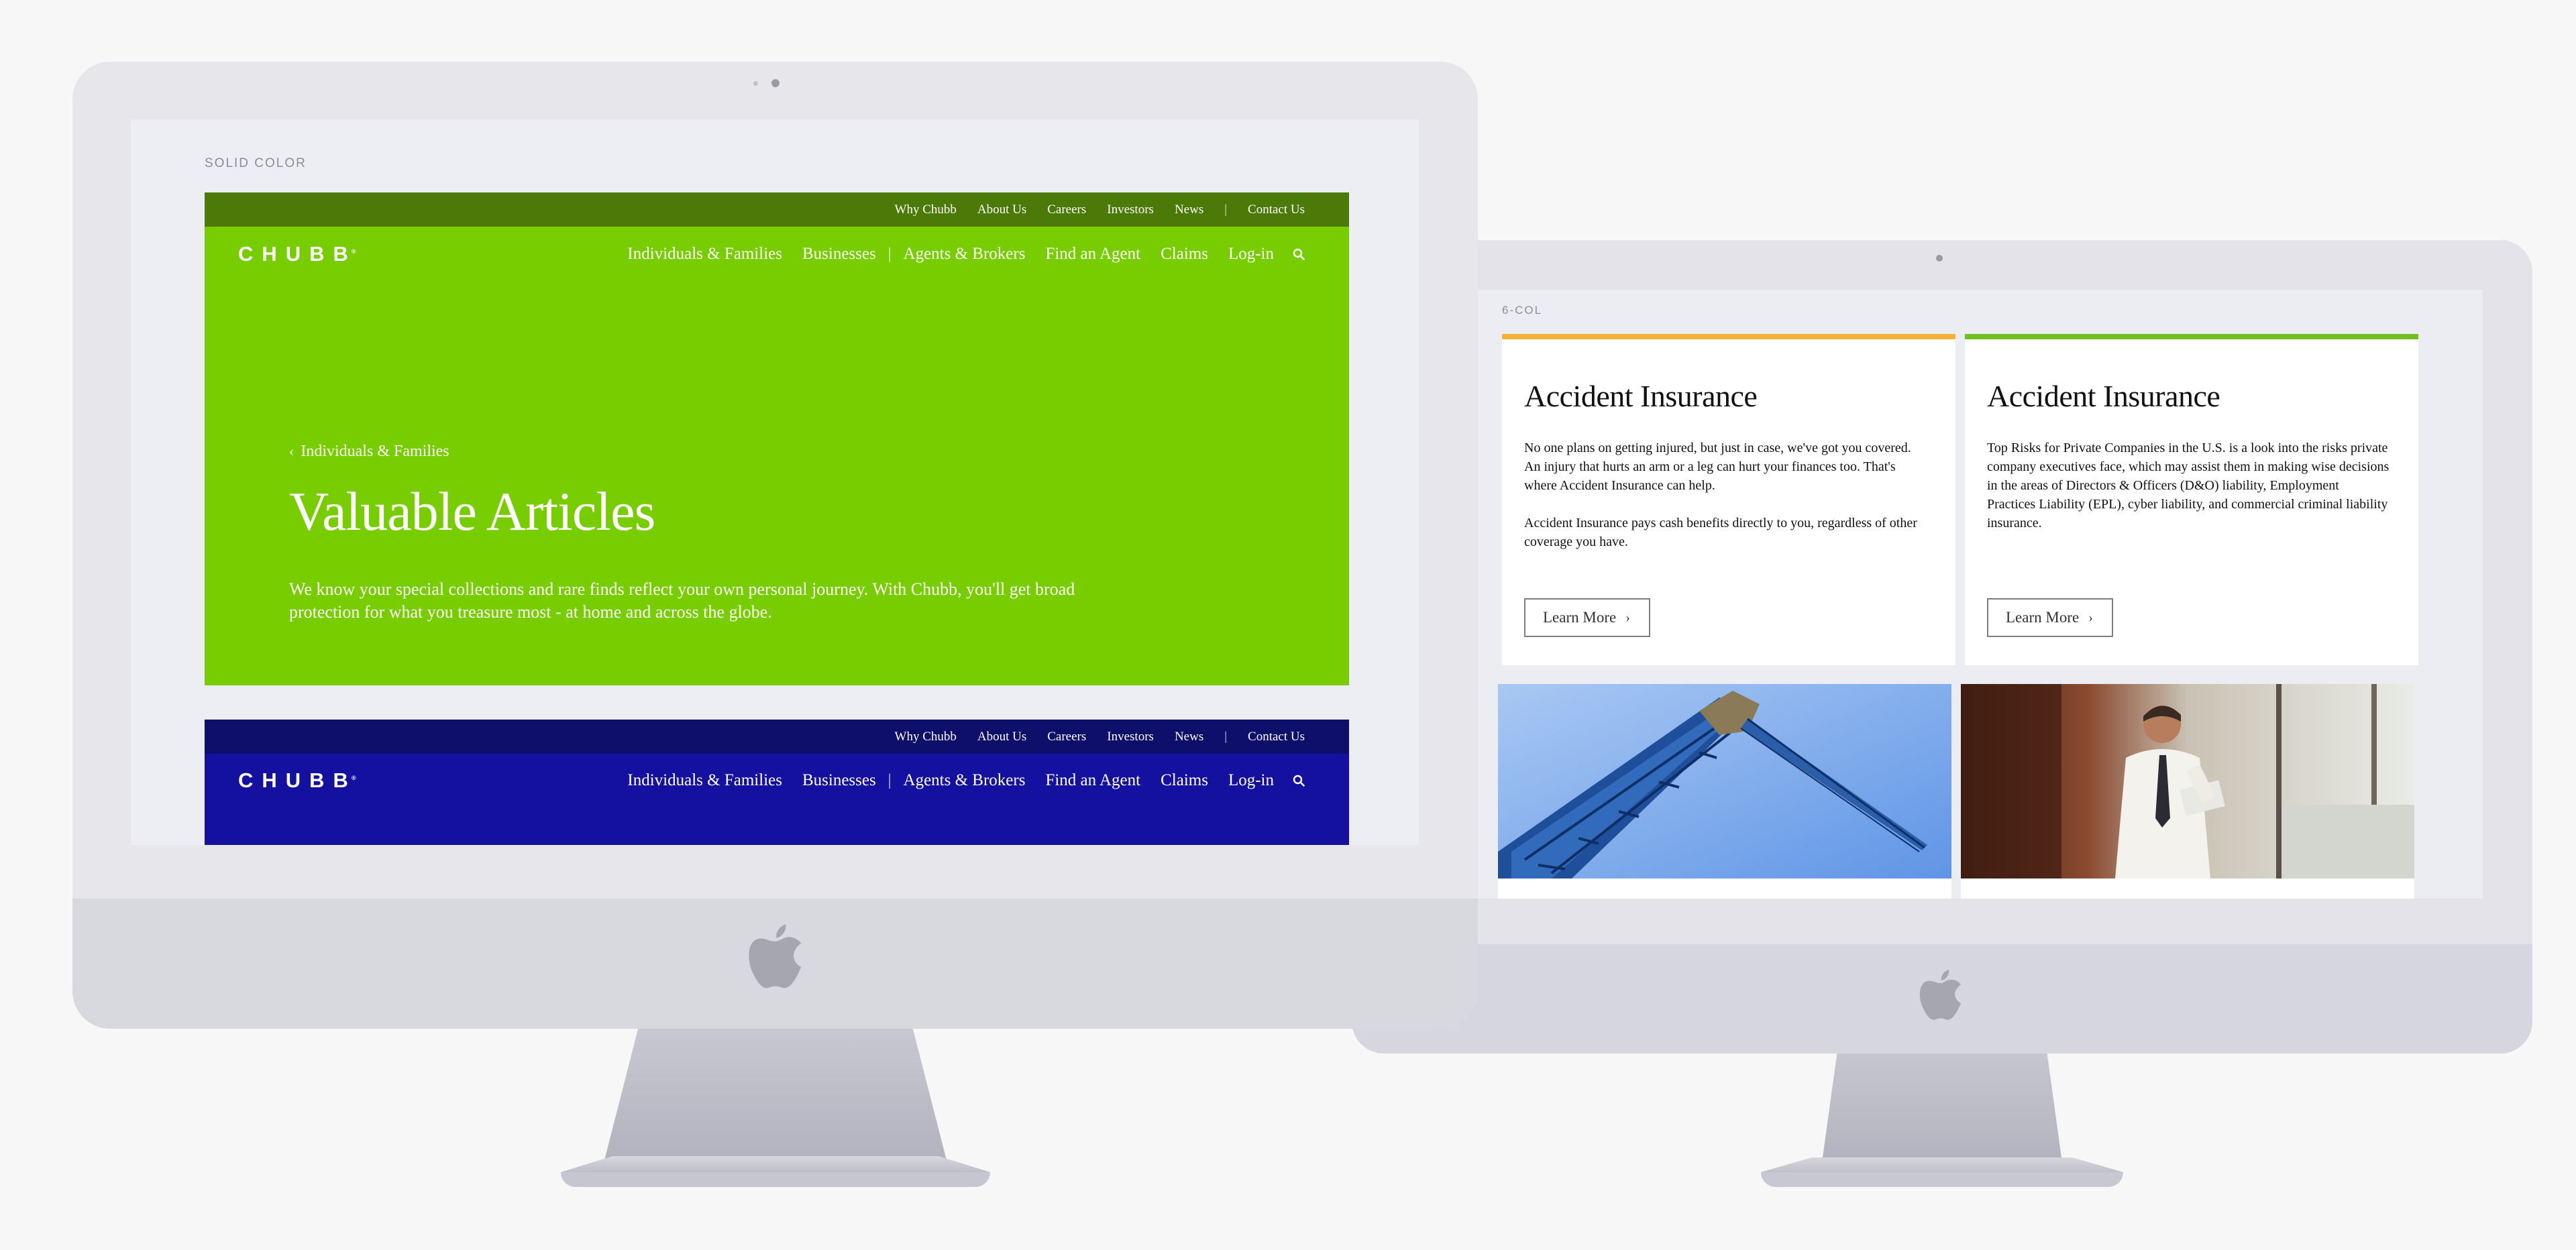 This screenshot has width=2576, height=1250. What do you see at coordinates (375, 451) in the screenshot?
I see `breadcrumb-label: Individuals & Families` at bounding box center [375, 451].